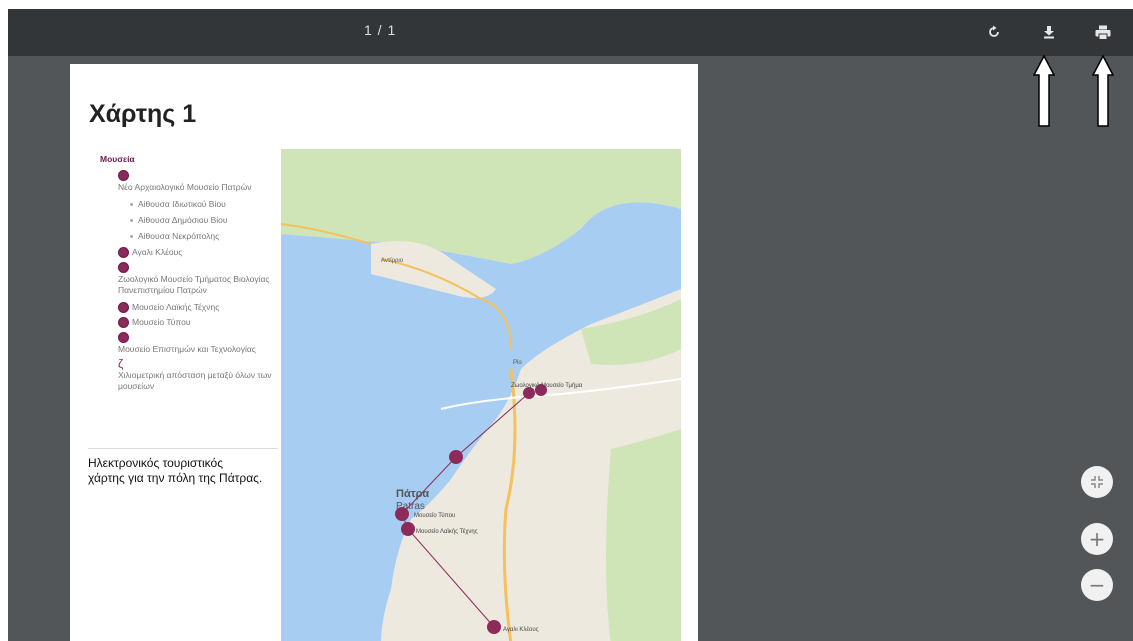  Describe the element at coordinates (410, 506) in the screenshot. I see `svg-text: Patras` at that location.